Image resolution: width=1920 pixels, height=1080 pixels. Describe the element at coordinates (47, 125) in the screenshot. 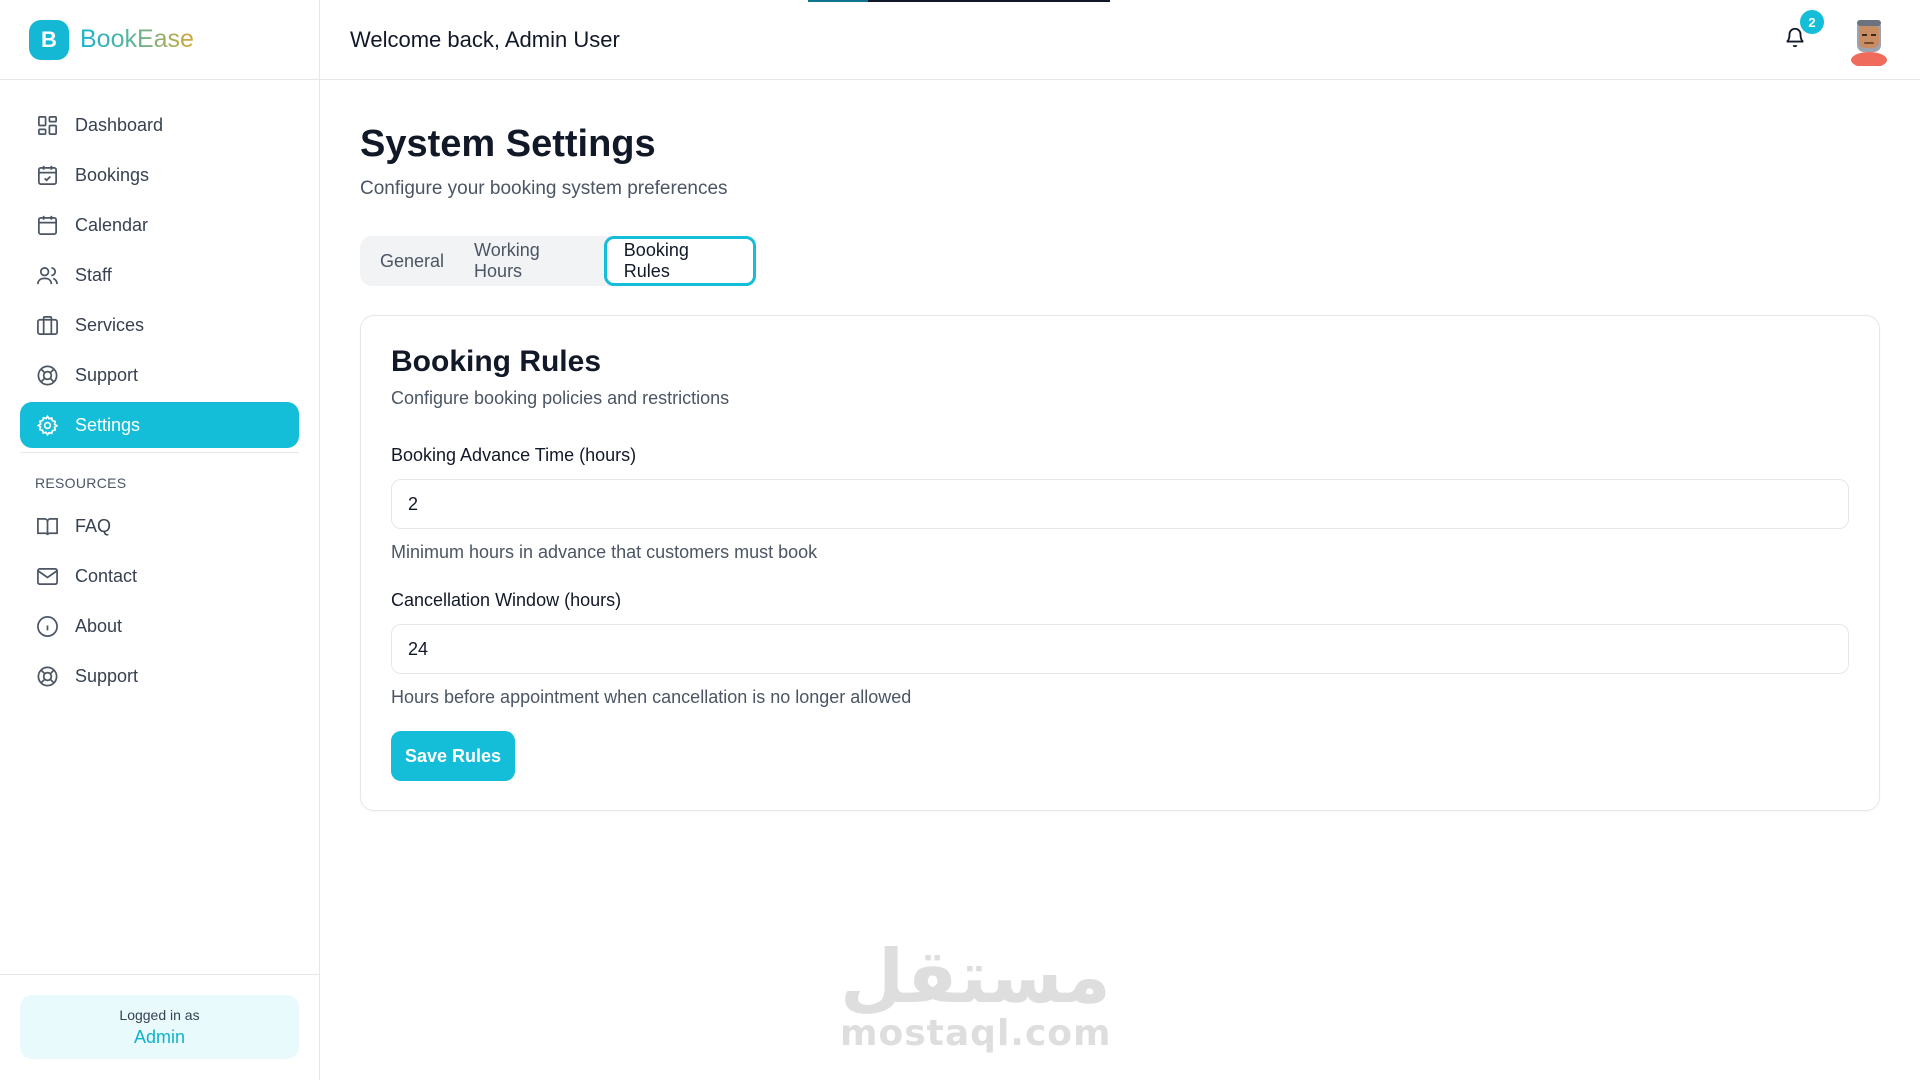

I see `dashboard-icon` at that location.